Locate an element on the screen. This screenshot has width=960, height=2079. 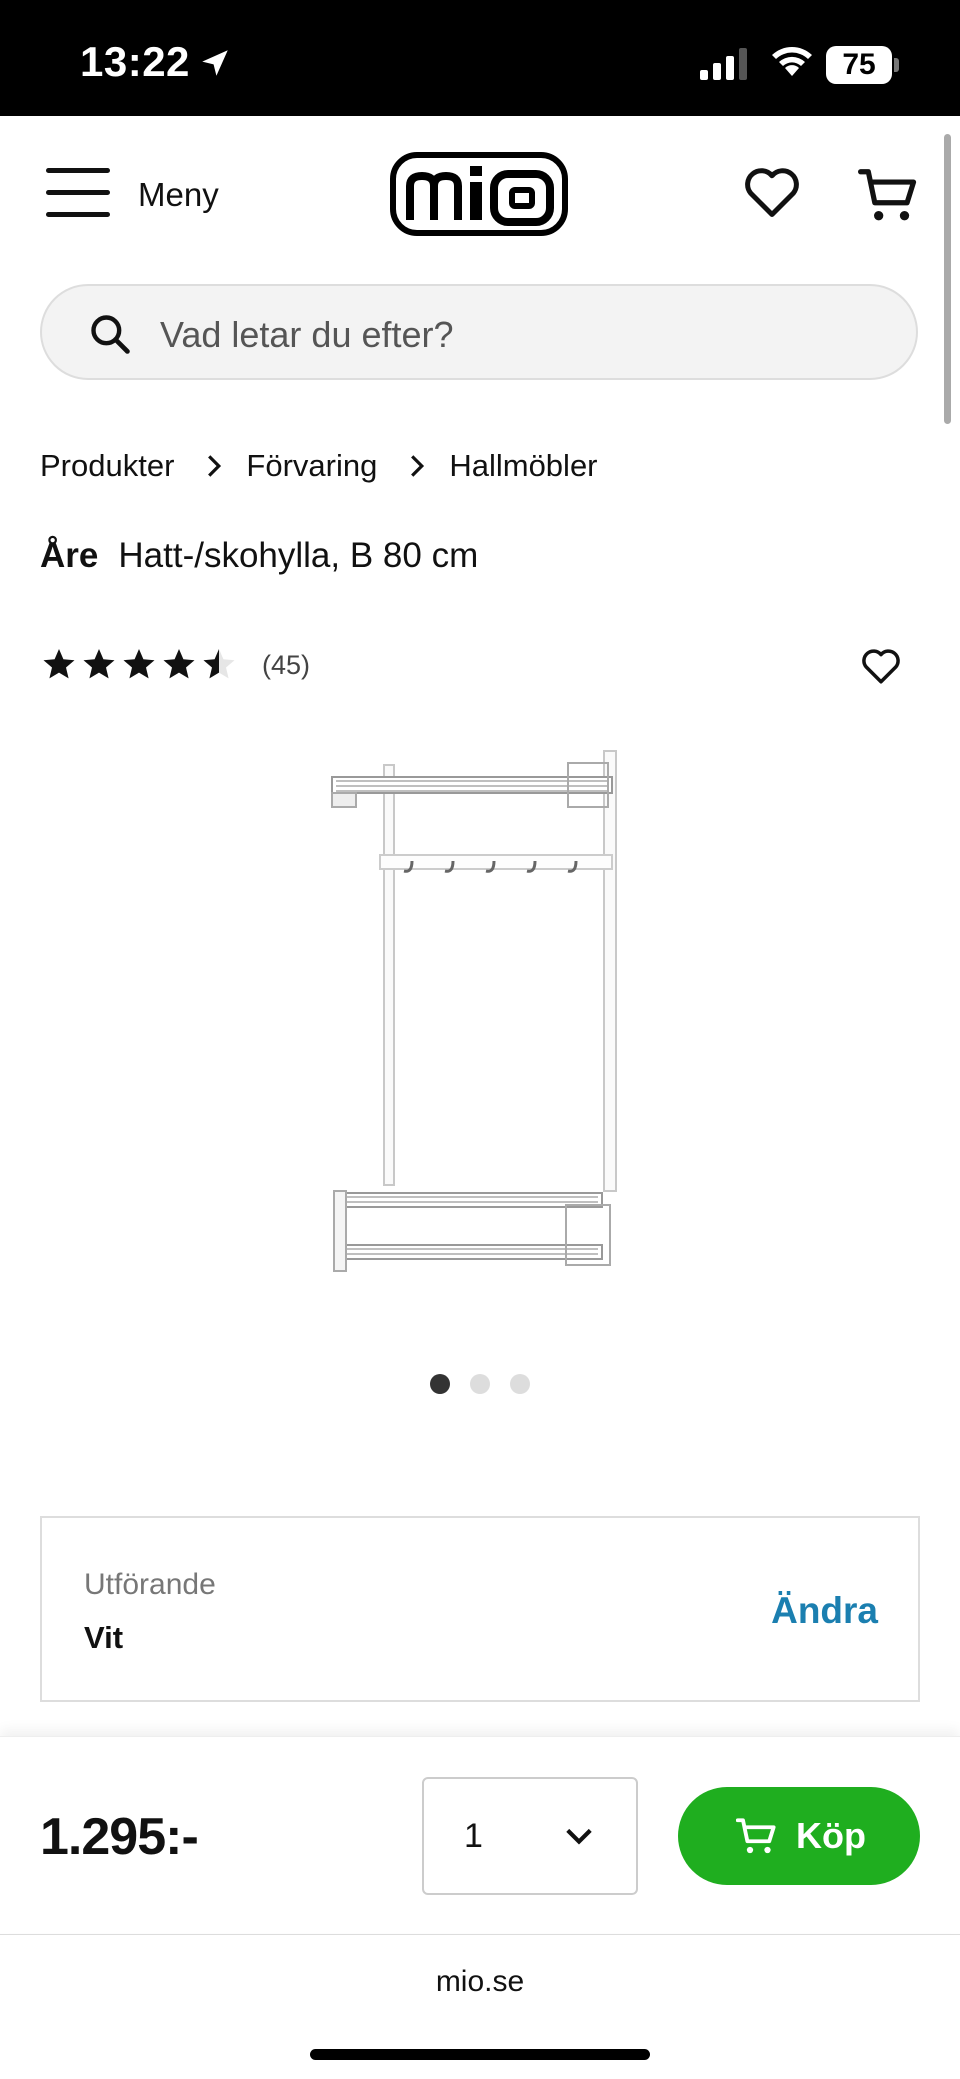
star-rating-icon is located at coordinates (139, 664).